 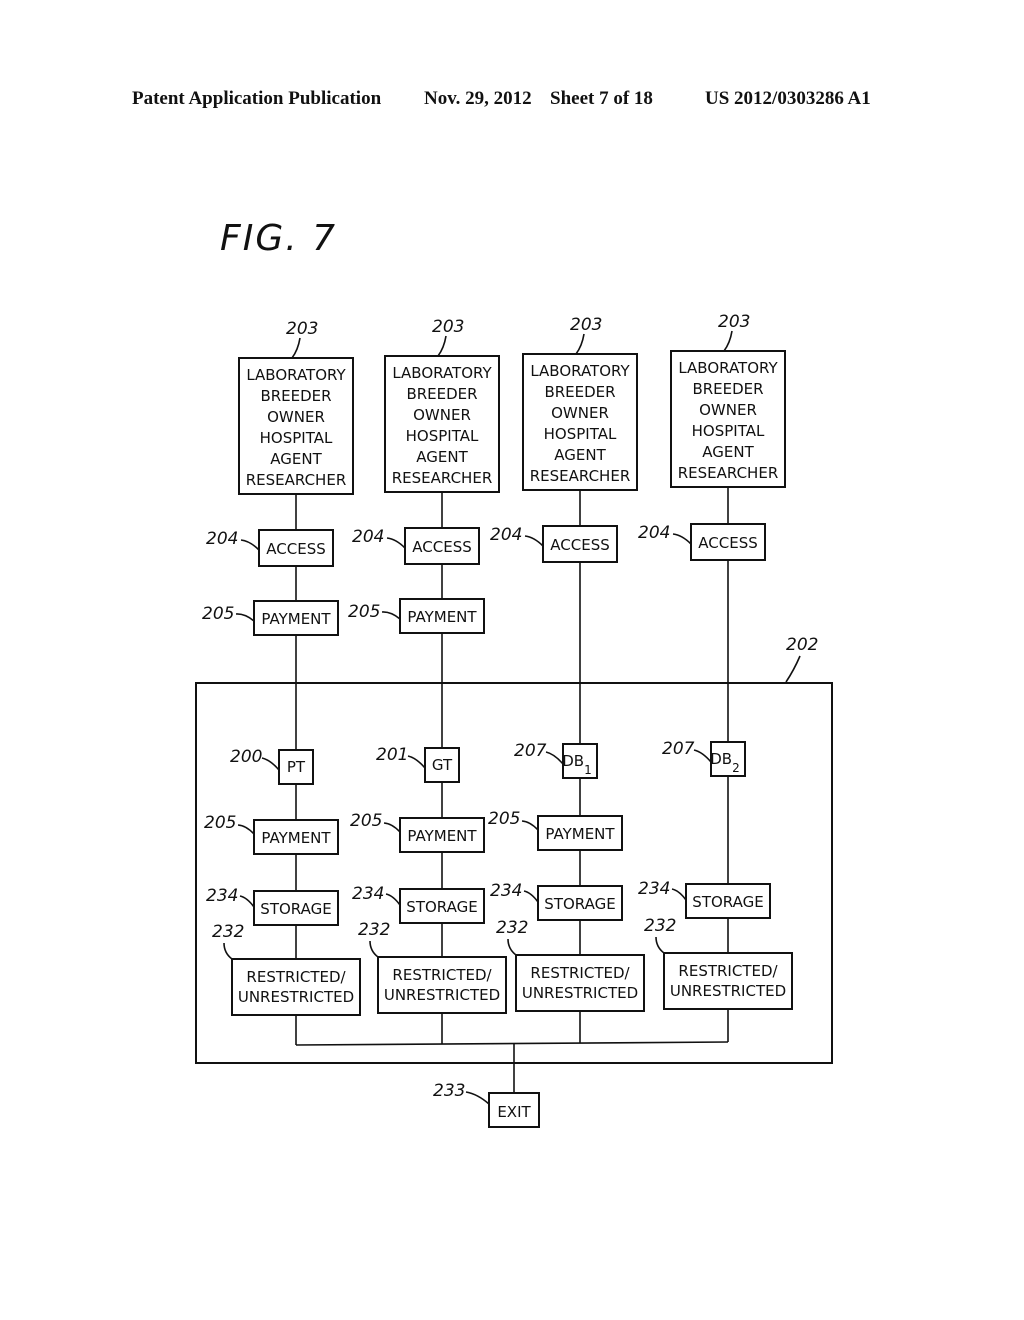 I want to click on col2-node-label: GT, so click(x=442, y=765).